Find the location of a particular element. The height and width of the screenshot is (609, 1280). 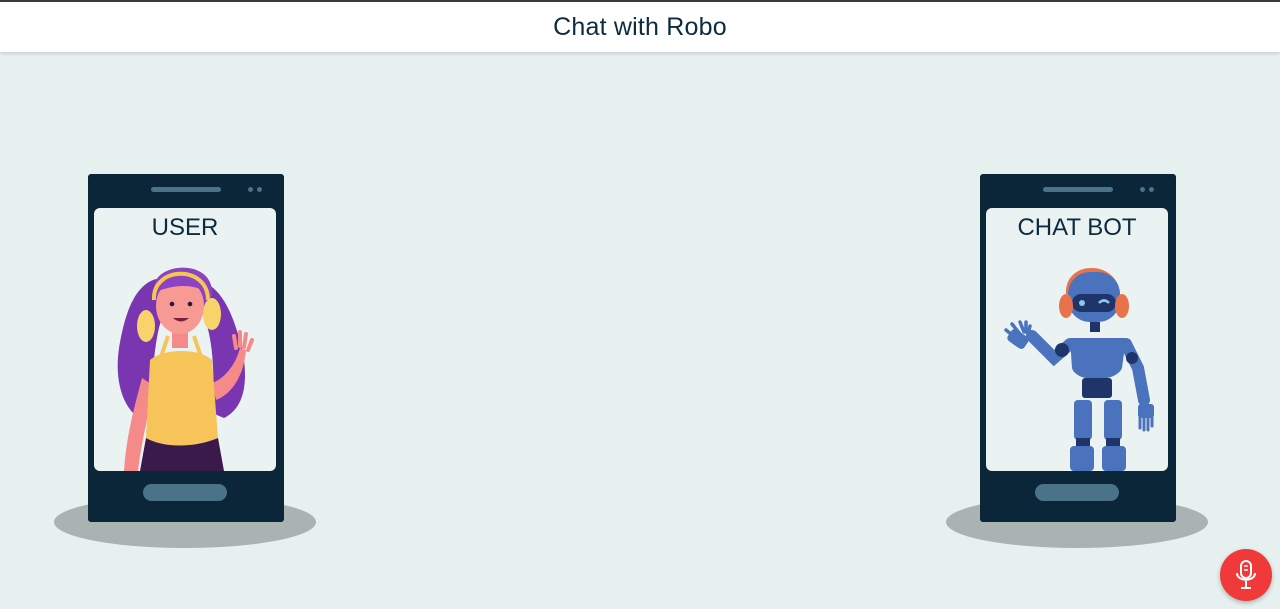

bot-label: CHAT BOT is located at coordinates (1077, 227).